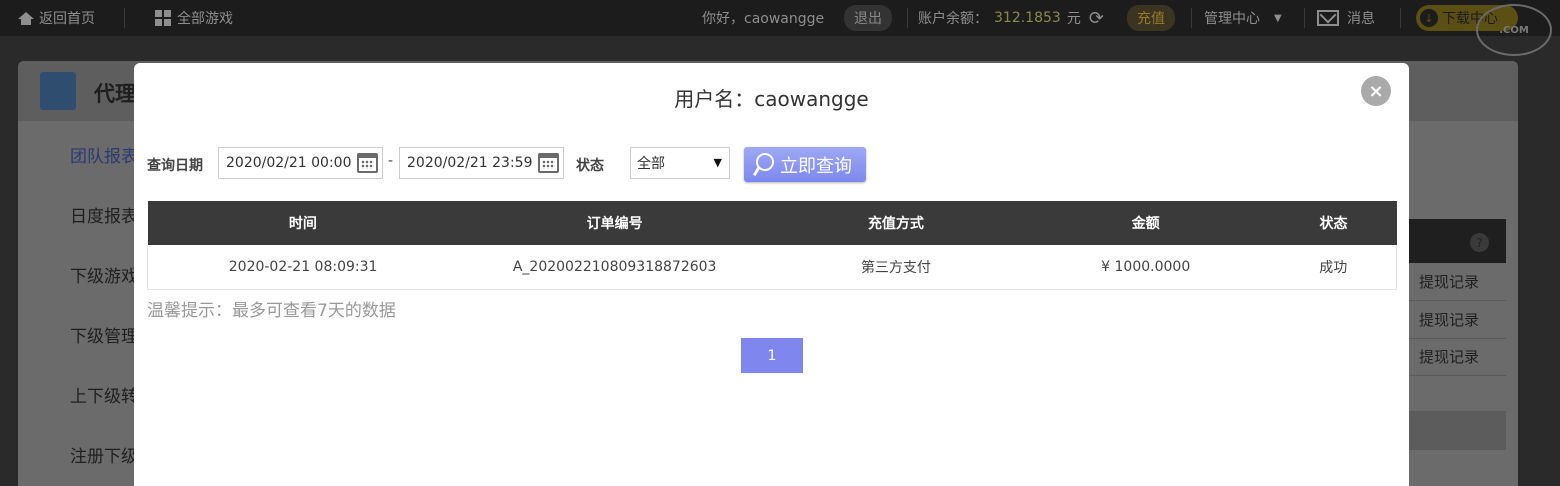  I want to click on table-header-row: 时间 订单编号 充值方式 金额 状态, so click(772, 223).